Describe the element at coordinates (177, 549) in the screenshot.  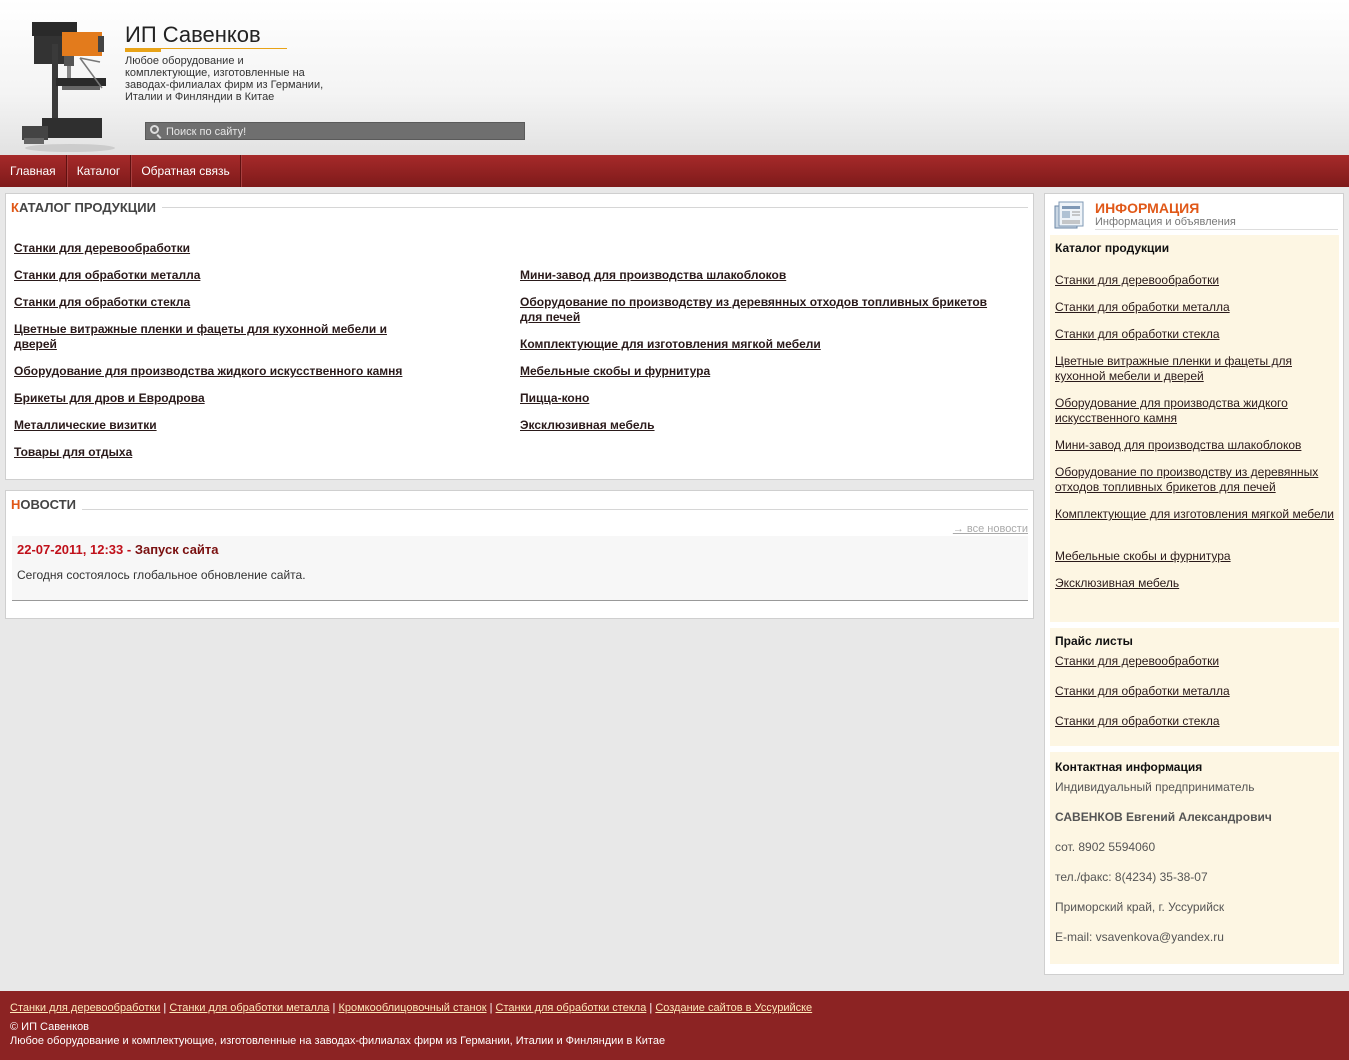
I see `news-item-title: Запуск сайта` at that location.